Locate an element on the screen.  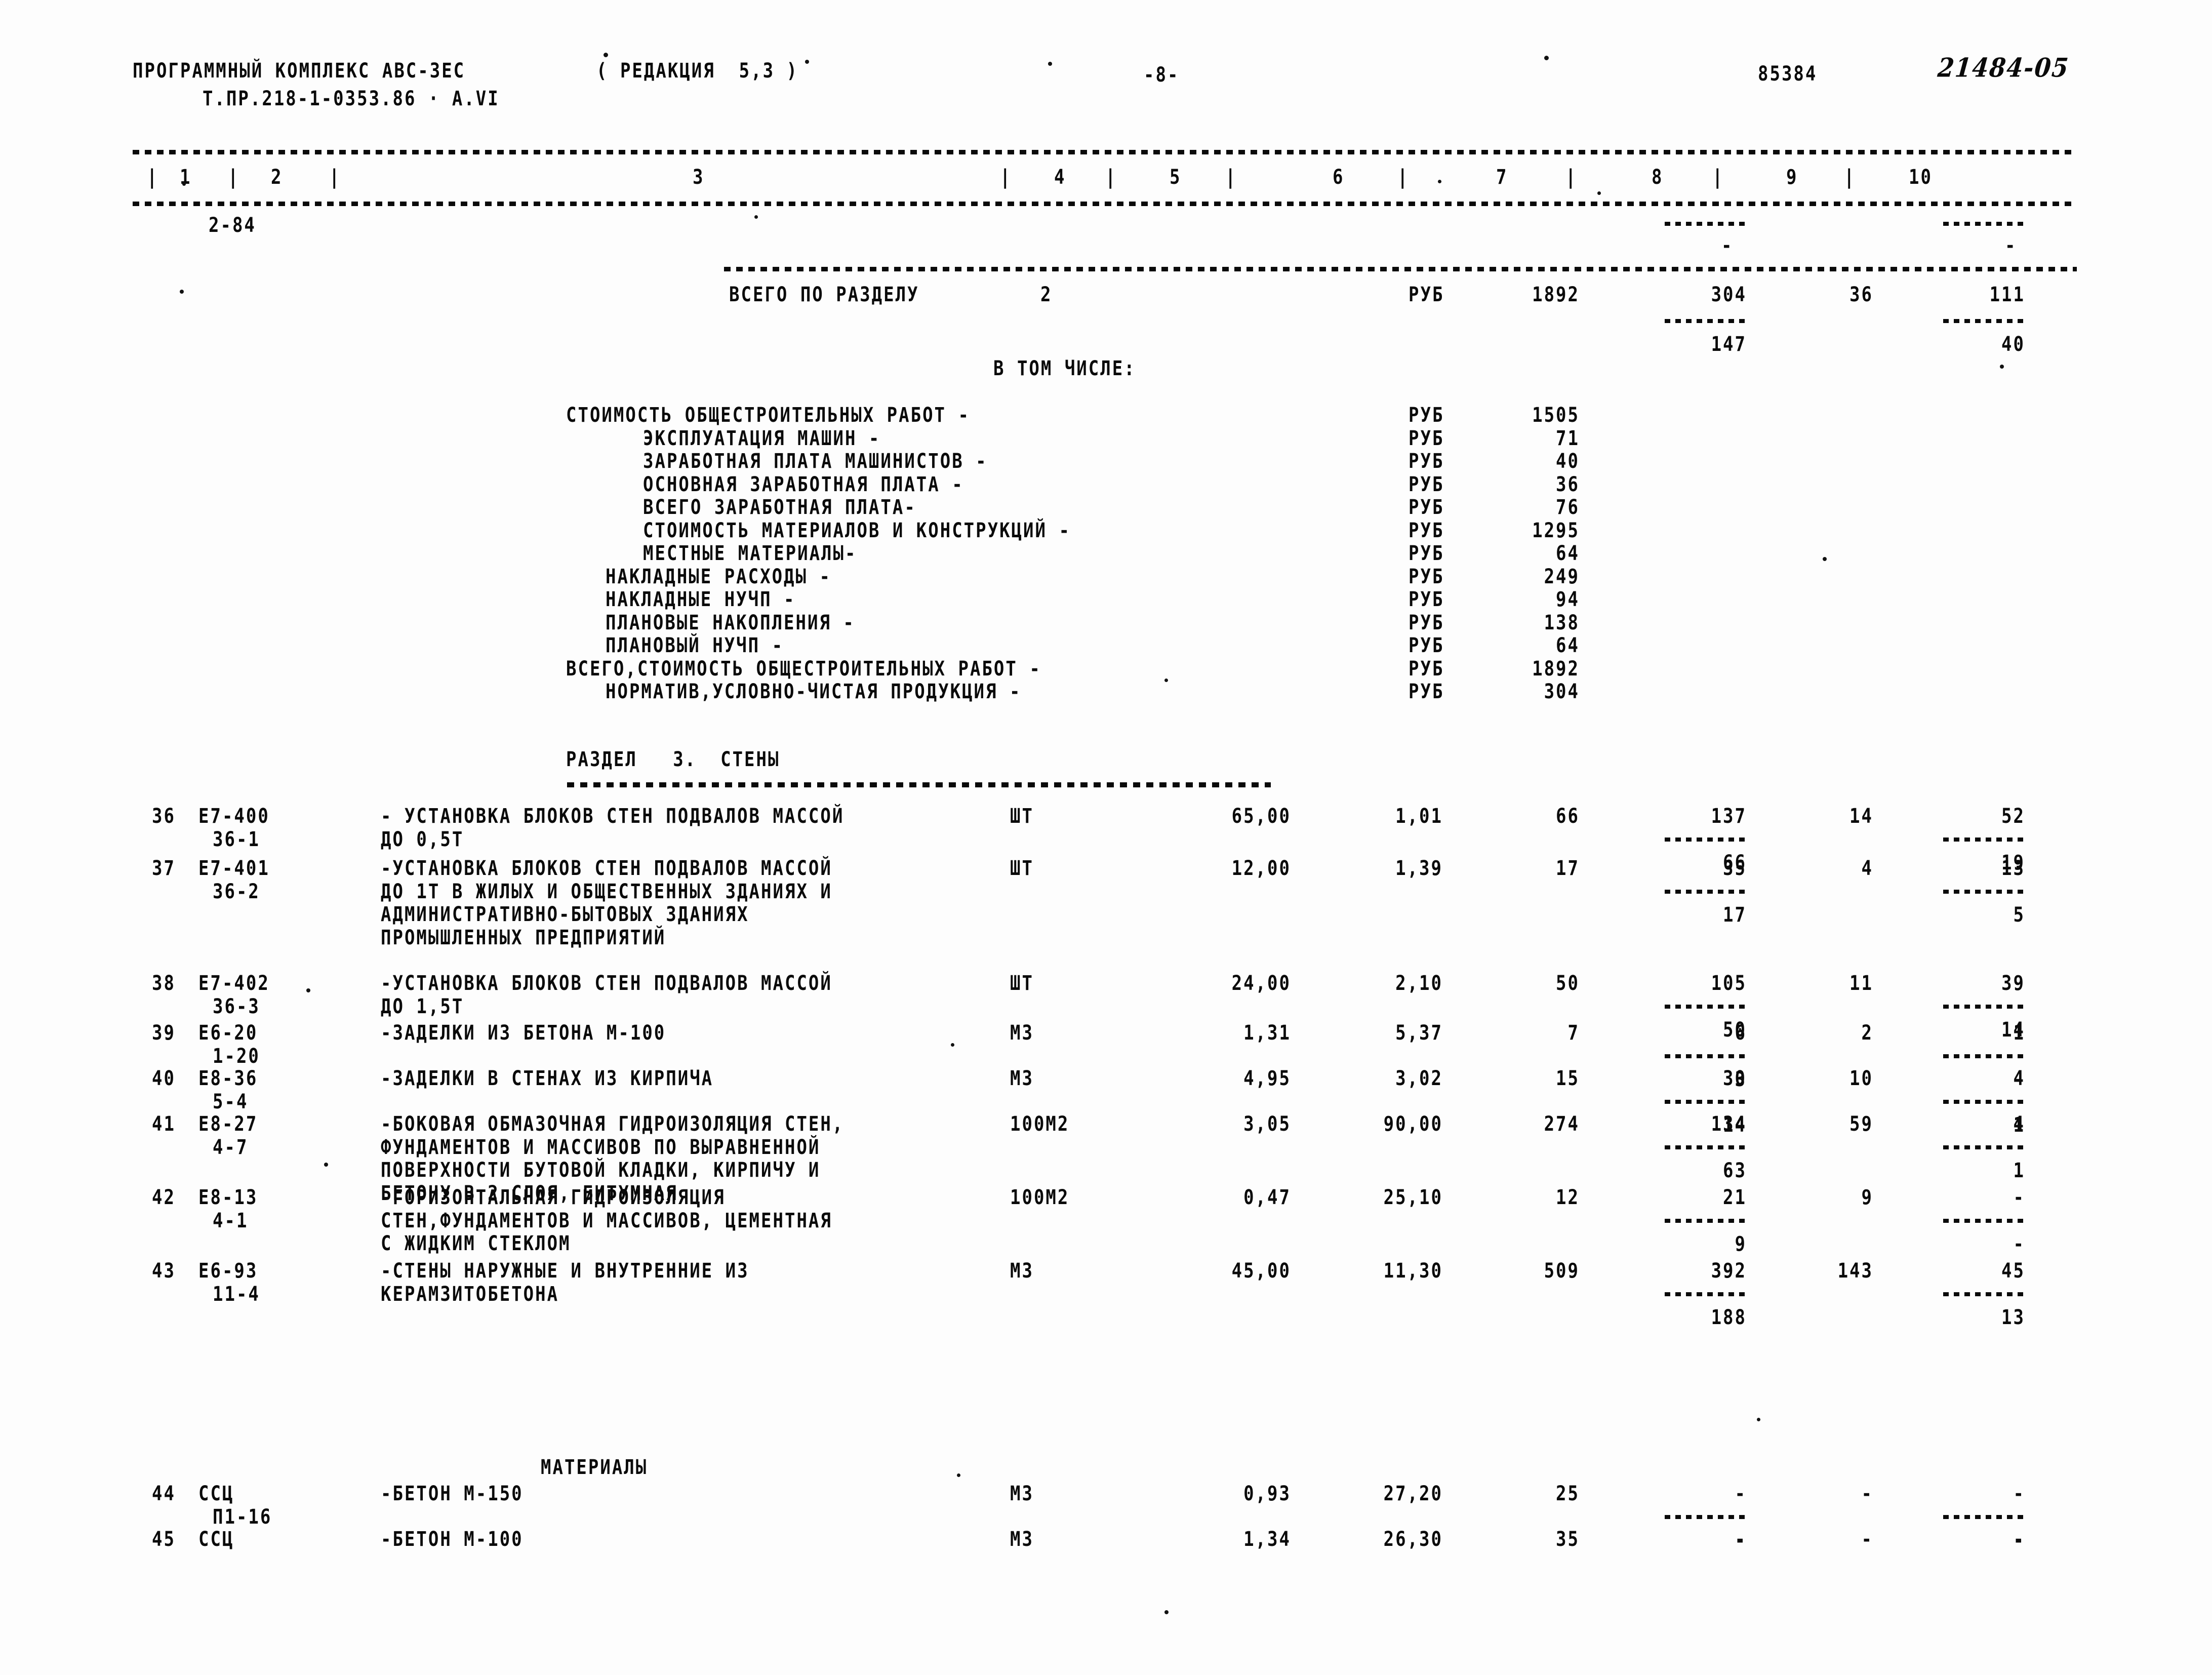
row-description-37-1: ДО 1Т В ЖИЛЫХ И ОБЩЕСТВЕННЫХ ЗДАНИЯХ И is located at coordinates (606, 891).